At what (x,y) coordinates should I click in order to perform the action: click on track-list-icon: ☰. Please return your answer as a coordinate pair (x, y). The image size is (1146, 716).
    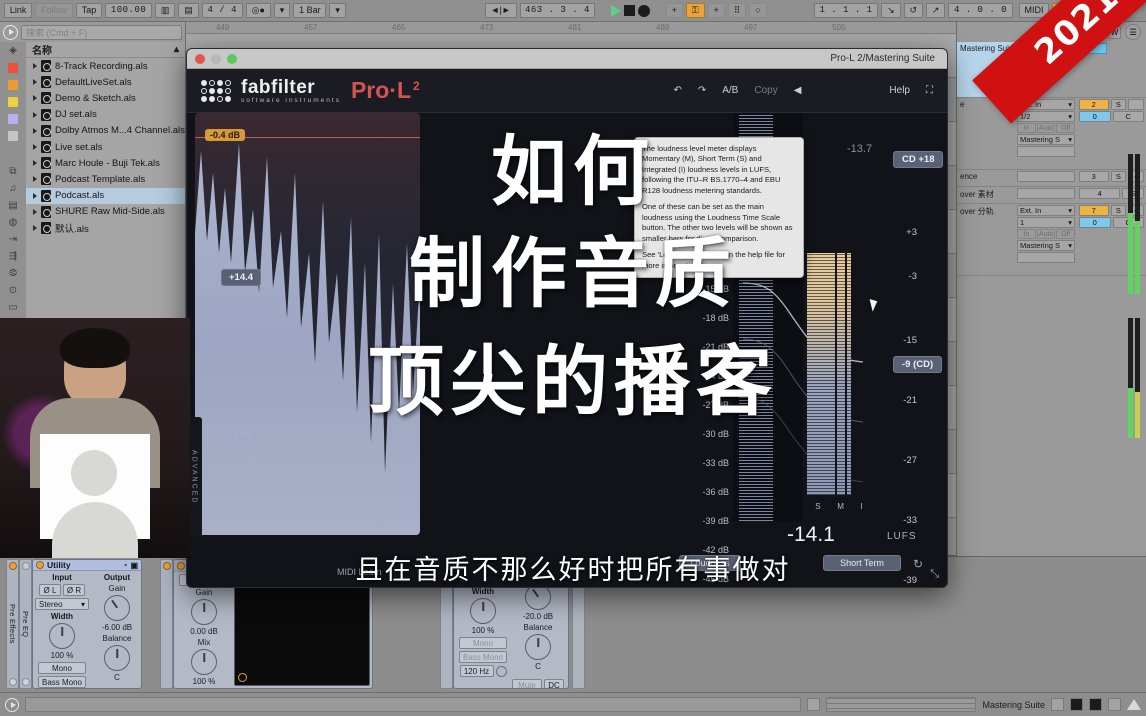
    Looking at the image, I should click on (1133, 32).